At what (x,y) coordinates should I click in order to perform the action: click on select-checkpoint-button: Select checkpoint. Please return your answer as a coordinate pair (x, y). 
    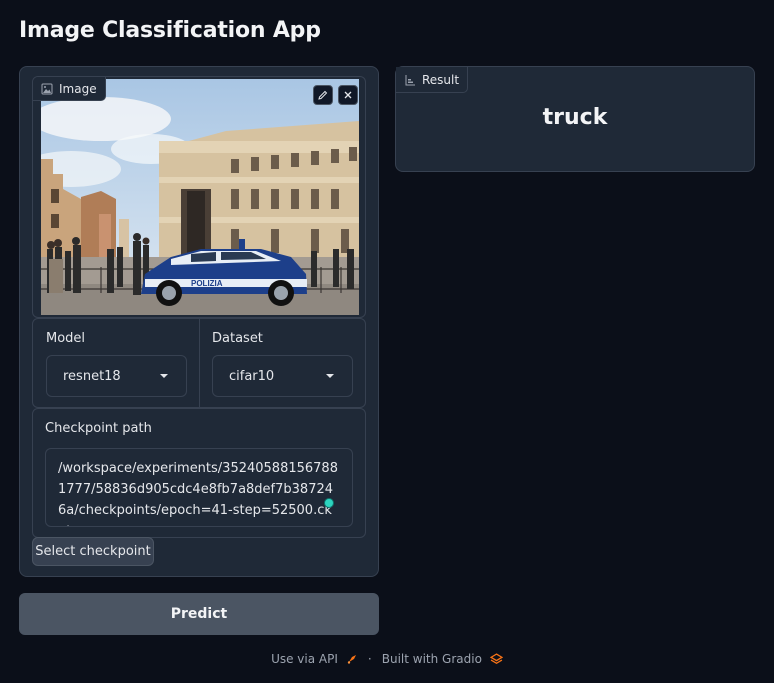
    Looking at the image, I should click on (93, 551).